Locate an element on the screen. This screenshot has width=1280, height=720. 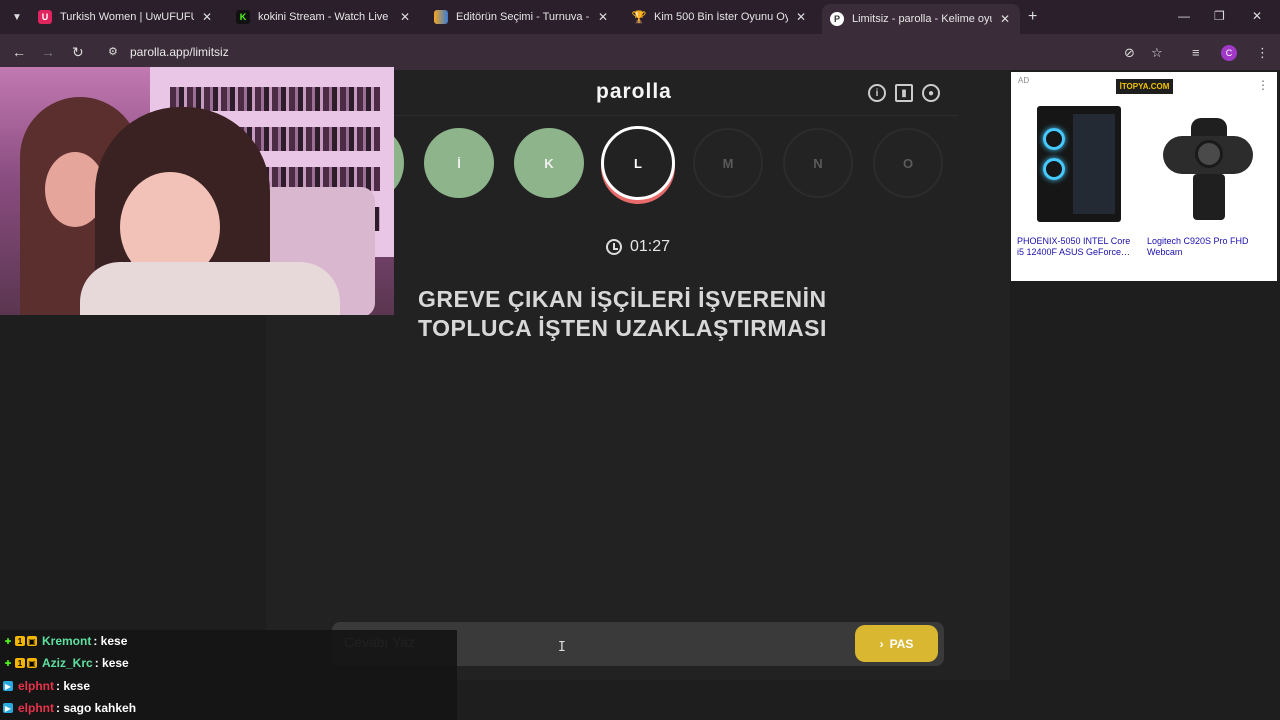
back-icon: ← is located at coordinates (19, 52).